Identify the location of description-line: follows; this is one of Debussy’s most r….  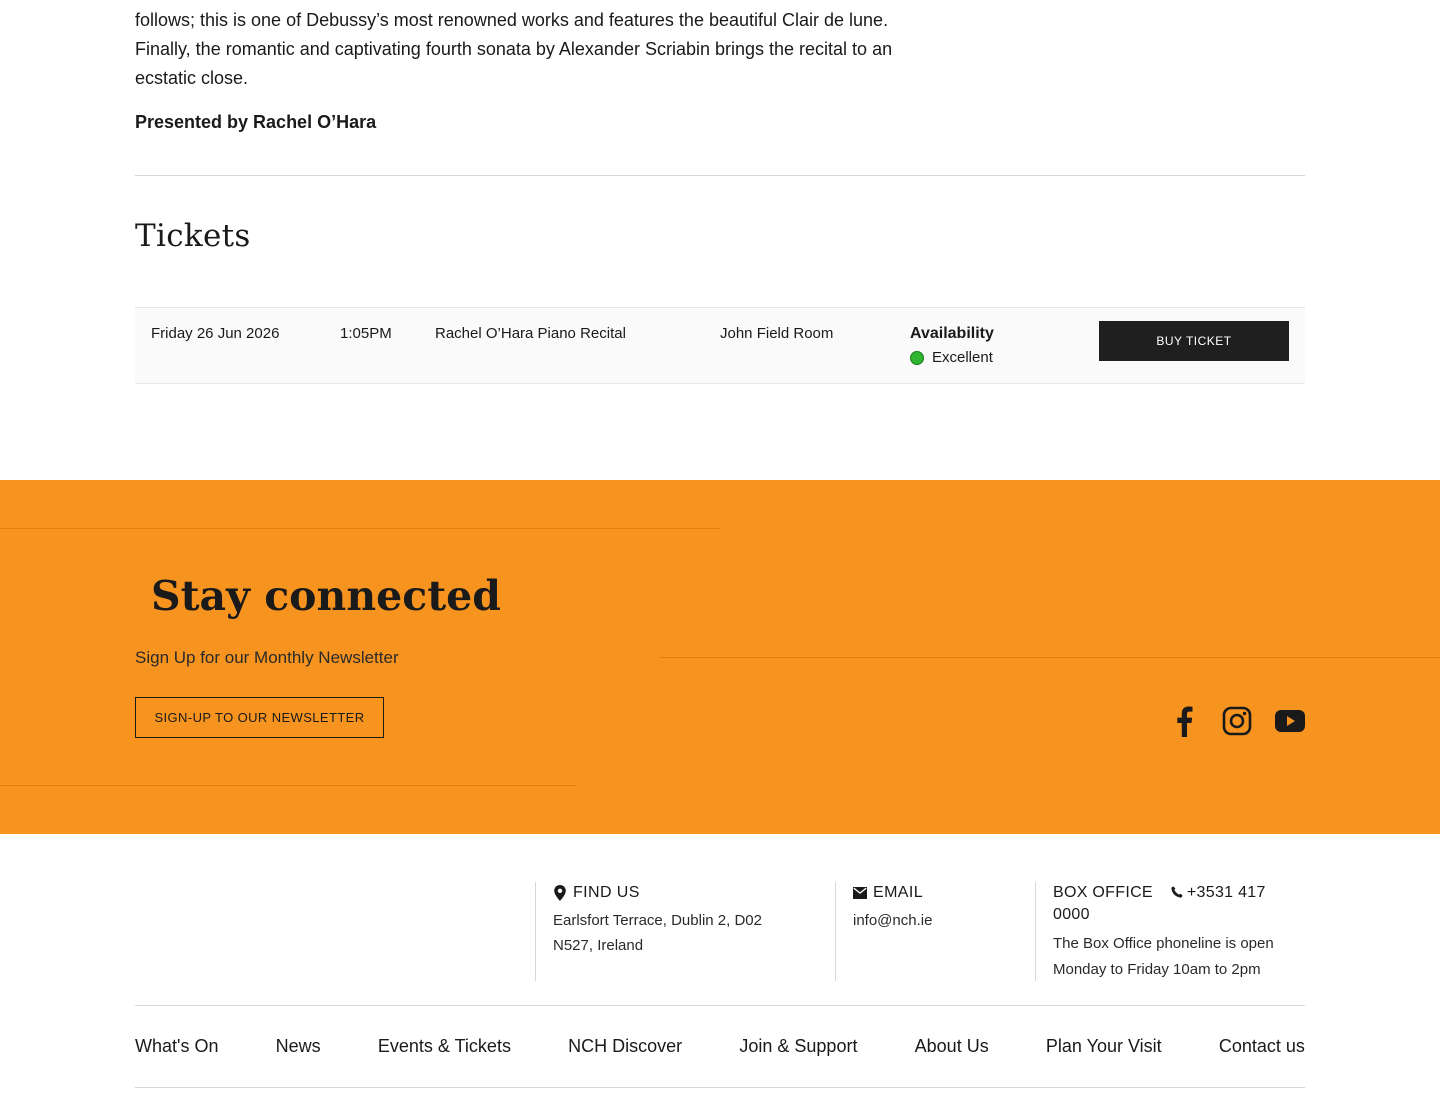
(512, 20).